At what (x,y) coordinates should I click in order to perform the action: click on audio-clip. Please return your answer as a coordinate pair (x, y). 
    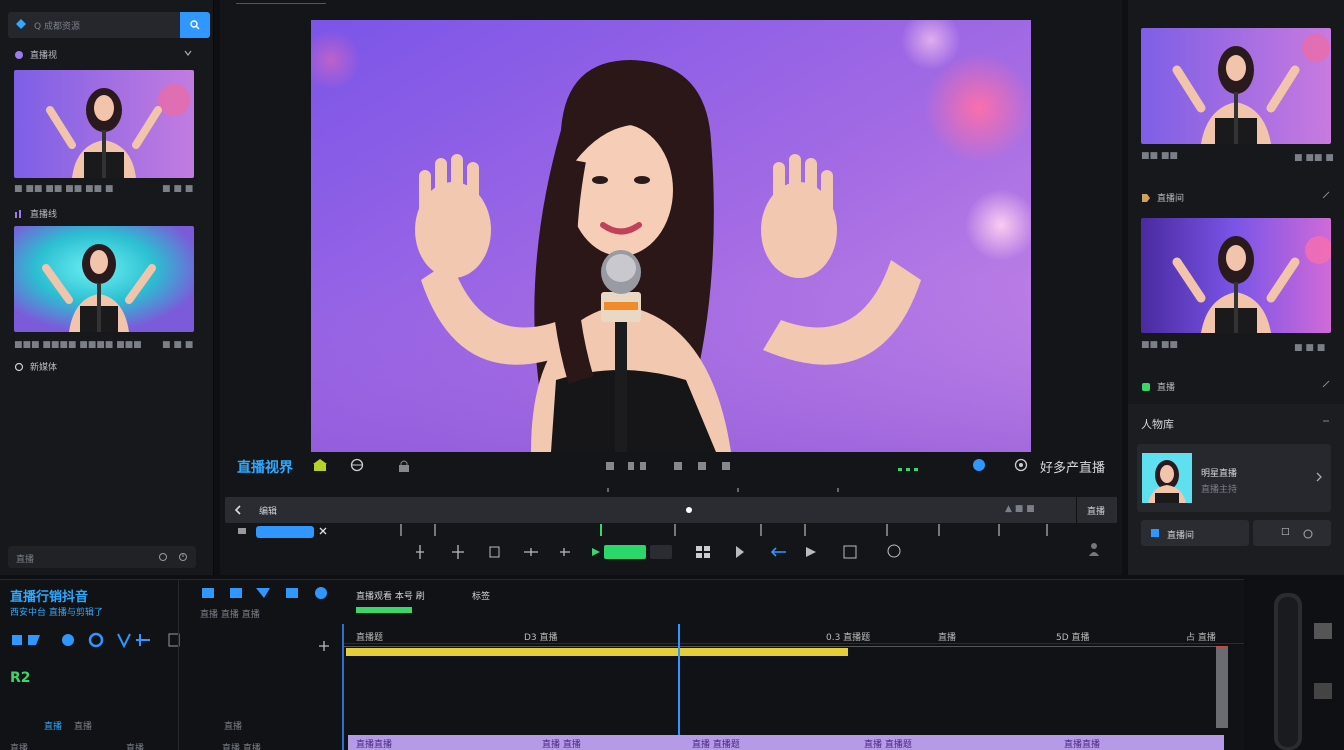
    Looking at the image, I should click on (597, 652).